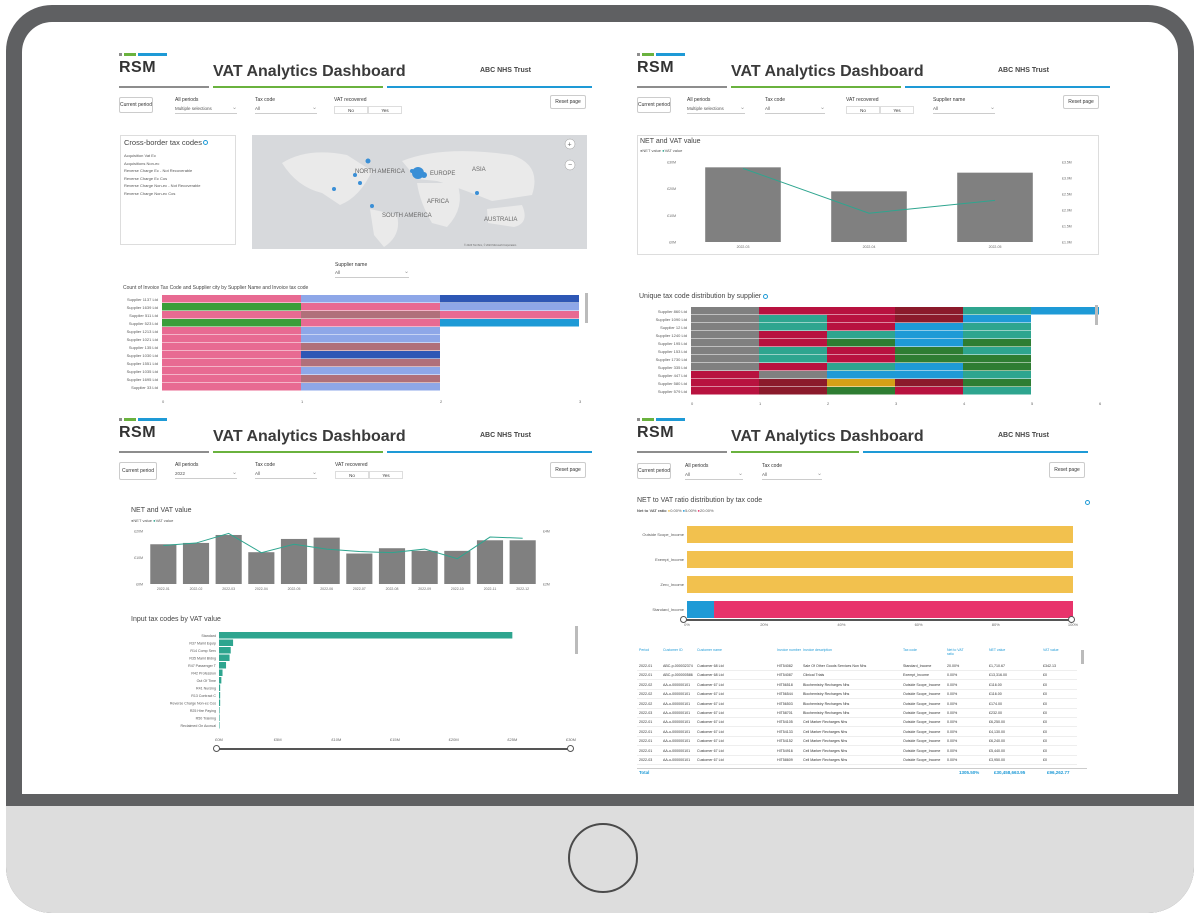 The width and height of the screenshot is (1200, 919). I want to click on home-button, so click(603, 858).